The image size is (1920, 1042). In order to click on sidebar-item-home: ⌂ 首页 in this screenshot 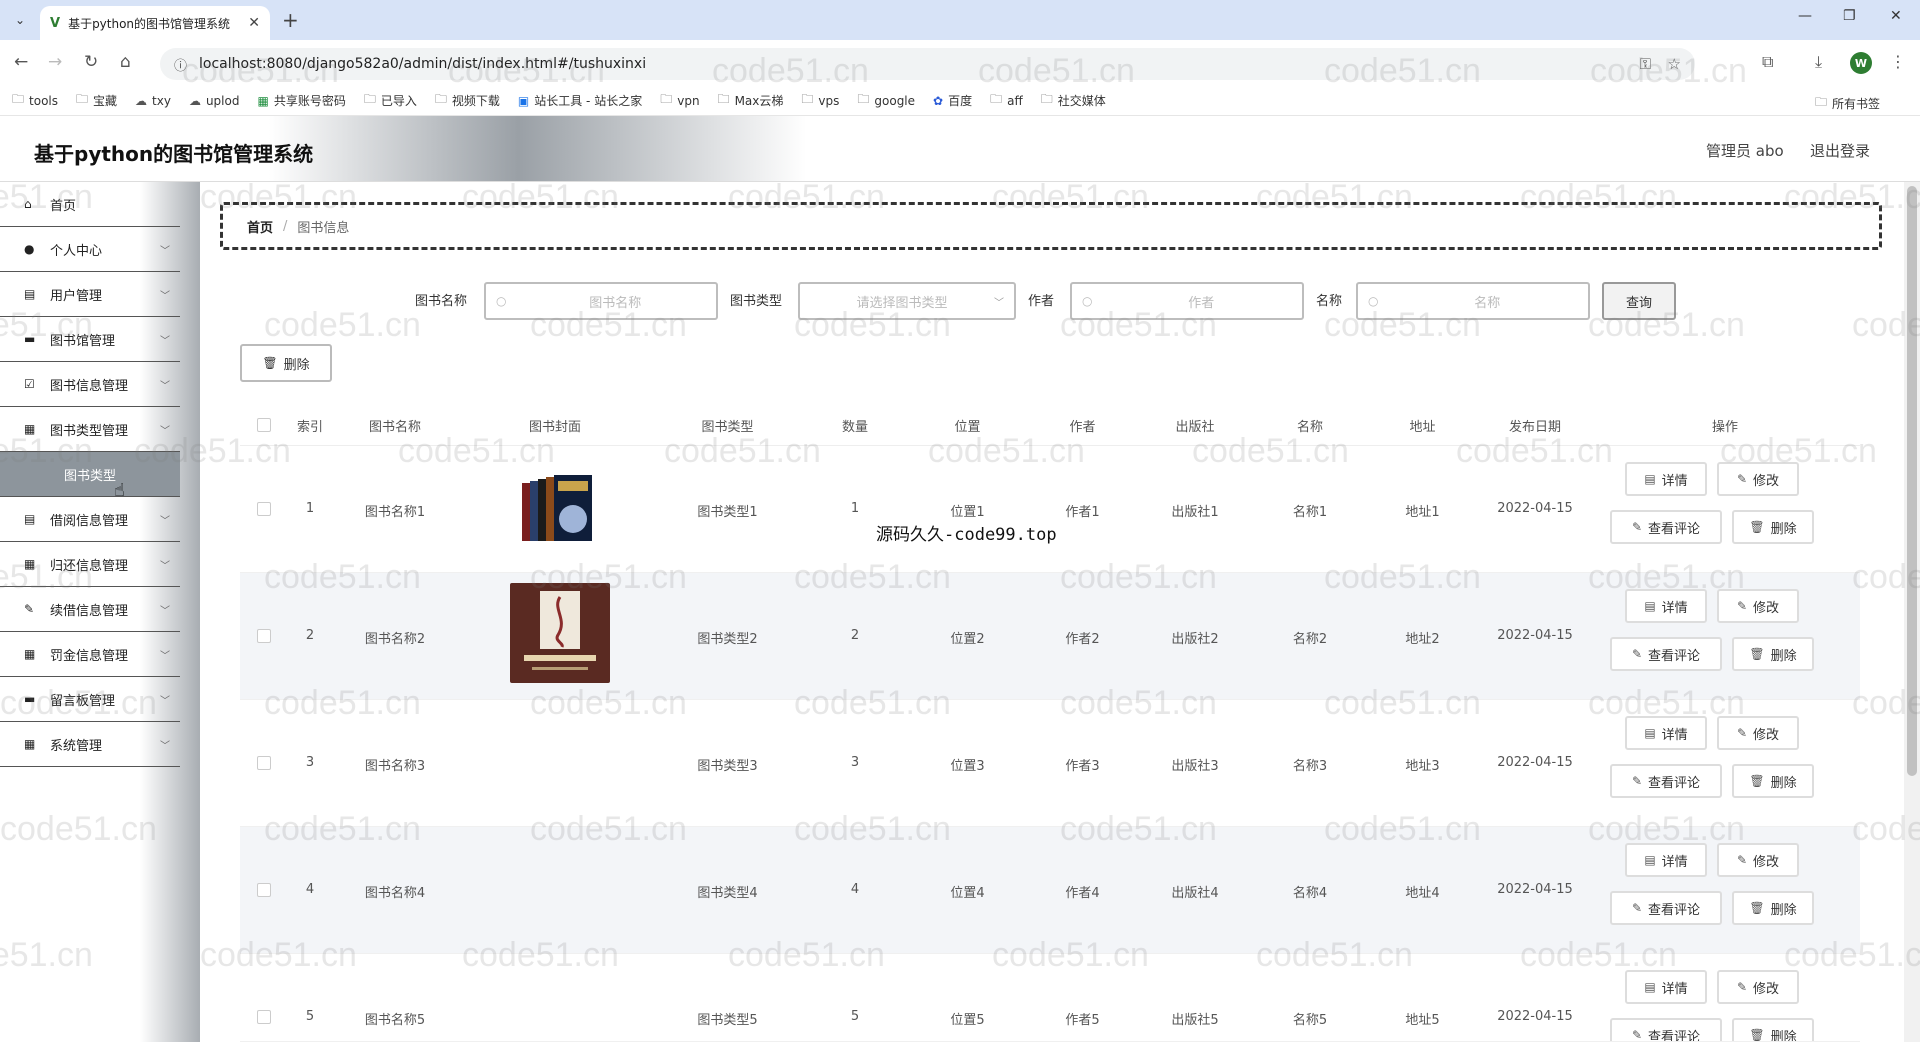, I will do `click(90, 204)`.